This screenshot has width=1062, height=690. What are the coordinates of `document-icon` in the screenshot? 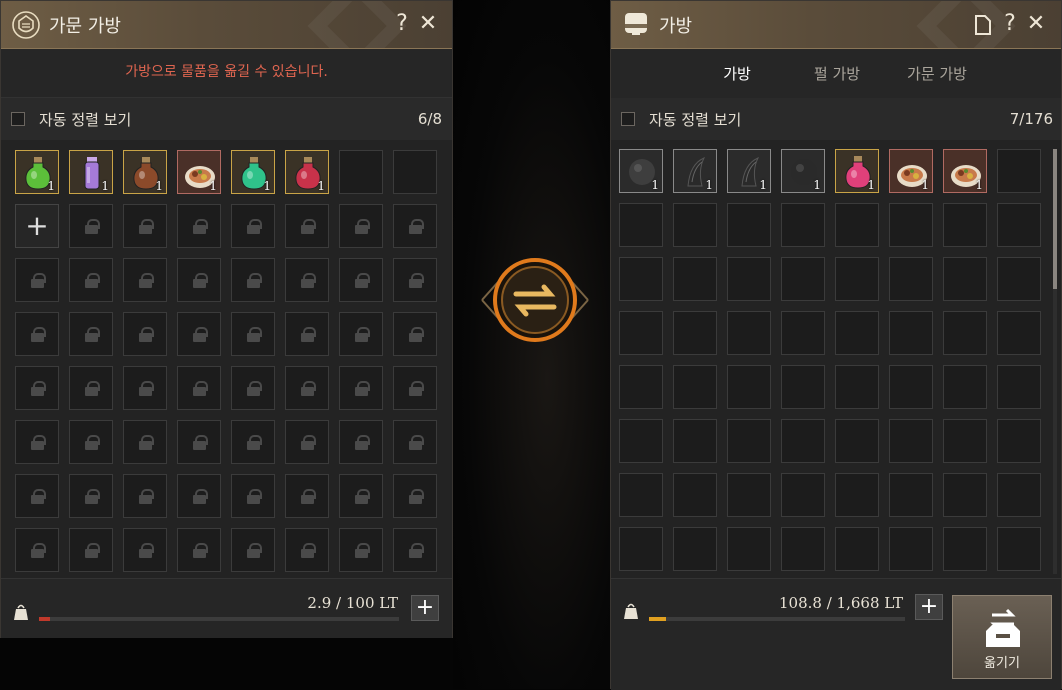 It's located at (983, 25).